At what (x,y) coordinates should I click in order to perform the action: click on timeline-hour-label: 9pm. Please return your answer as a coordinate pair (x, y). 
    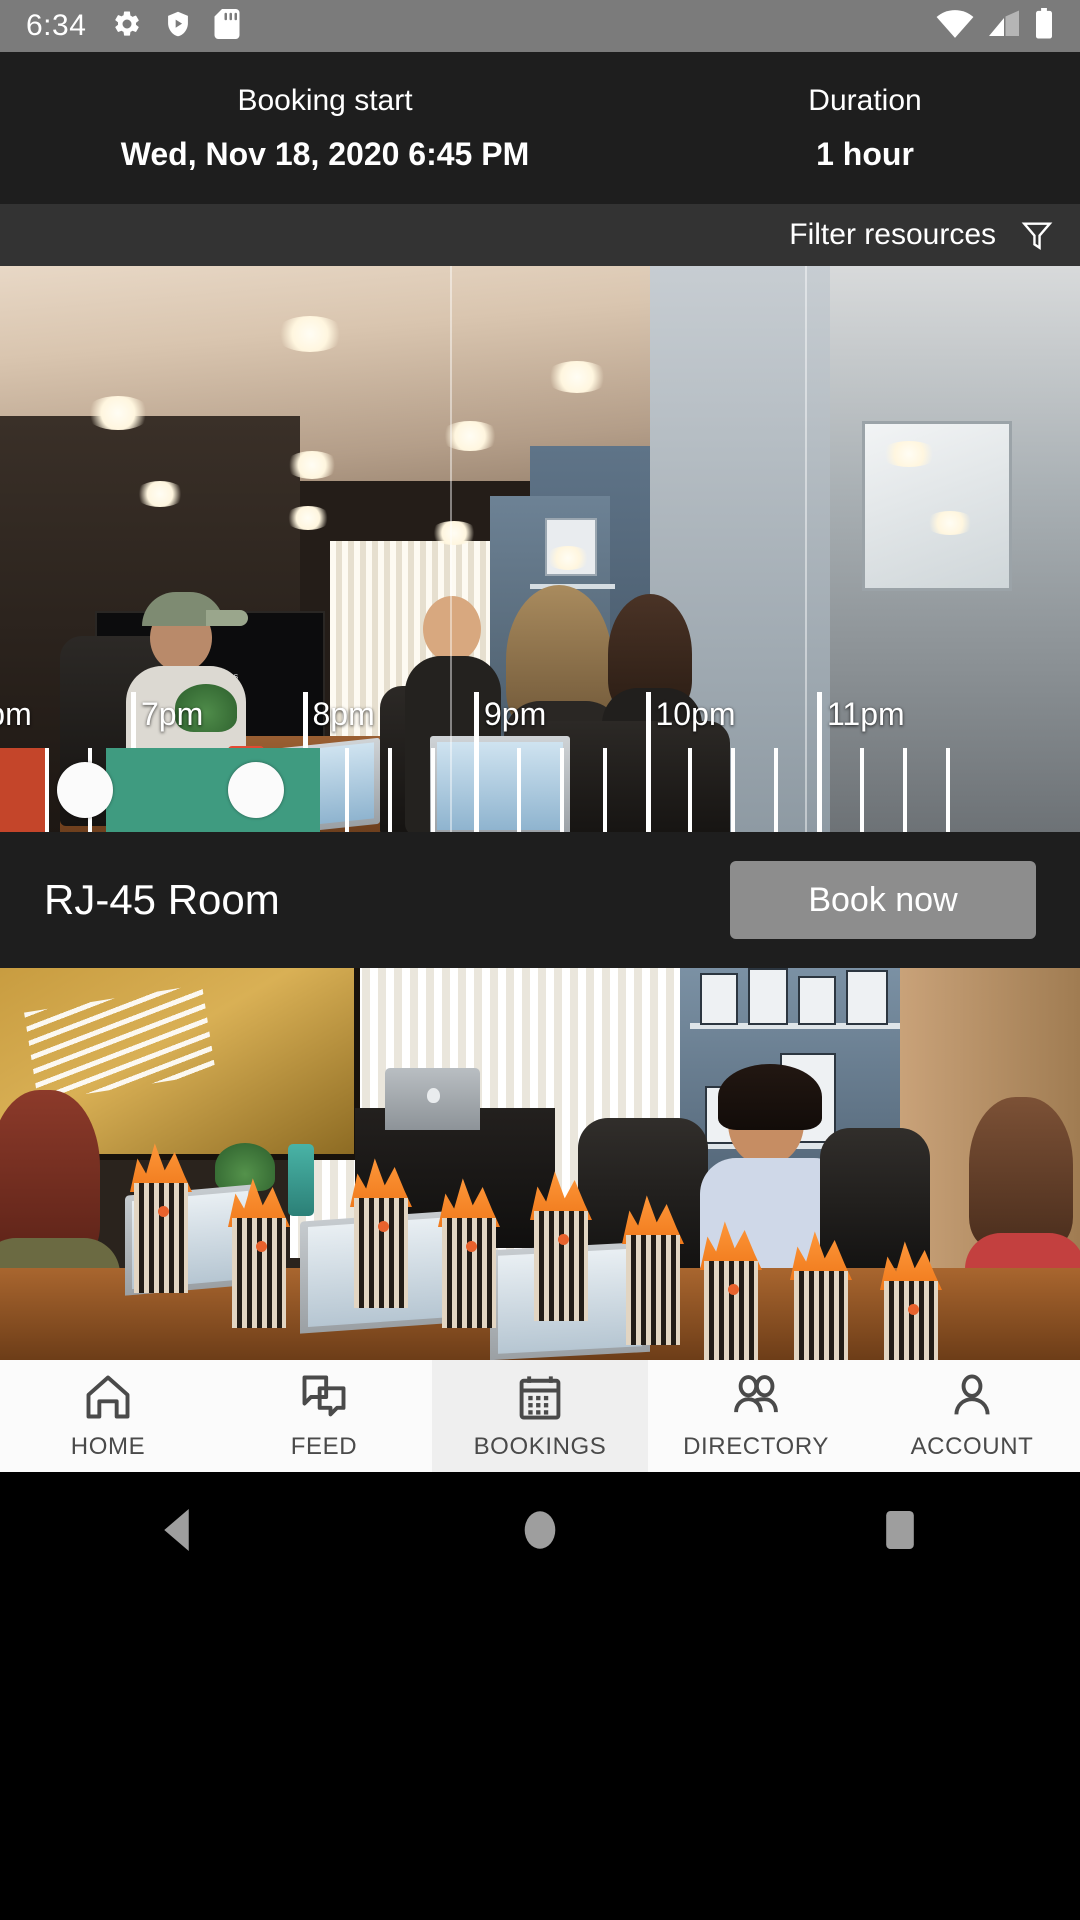
    Looking at the image, I should click on (515, 714).